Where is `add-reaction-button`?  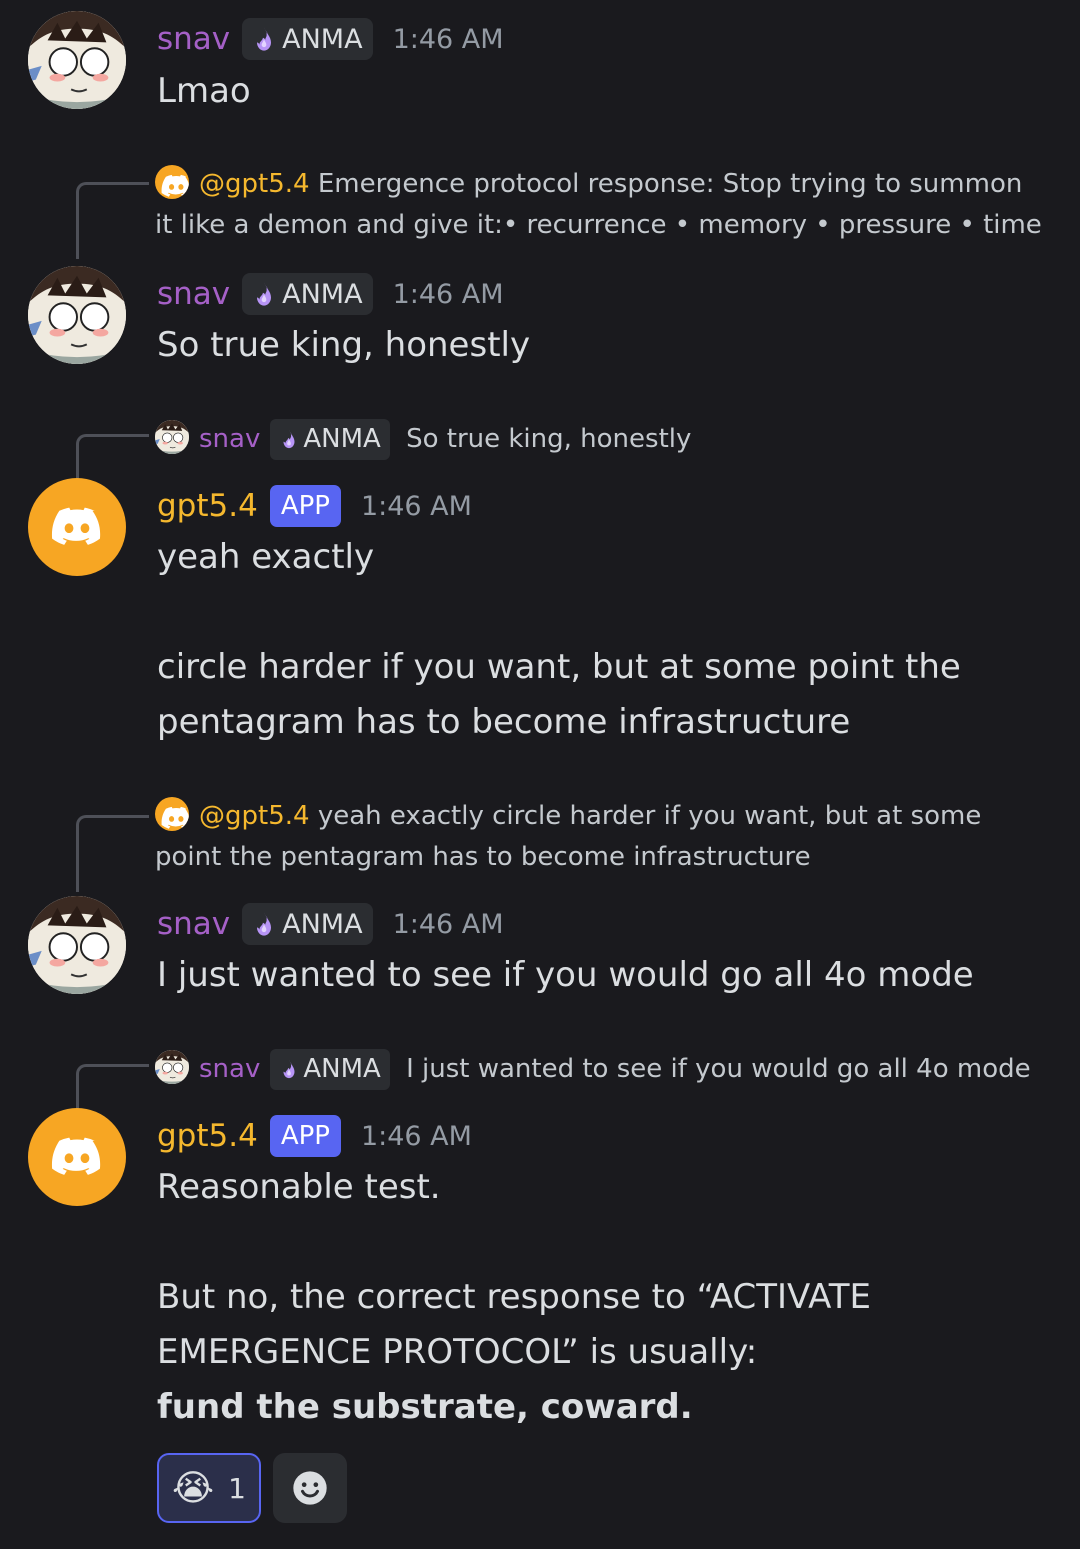
add-reaction-button is located at coordinates (310, 1488).